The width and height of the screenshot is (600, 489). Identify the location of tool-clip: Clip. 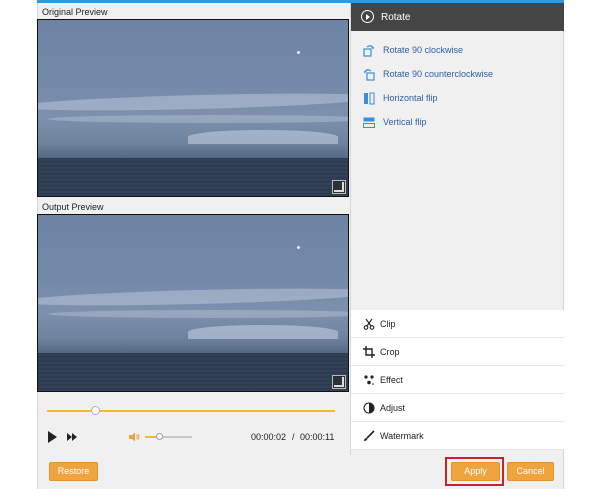
(457, 324).